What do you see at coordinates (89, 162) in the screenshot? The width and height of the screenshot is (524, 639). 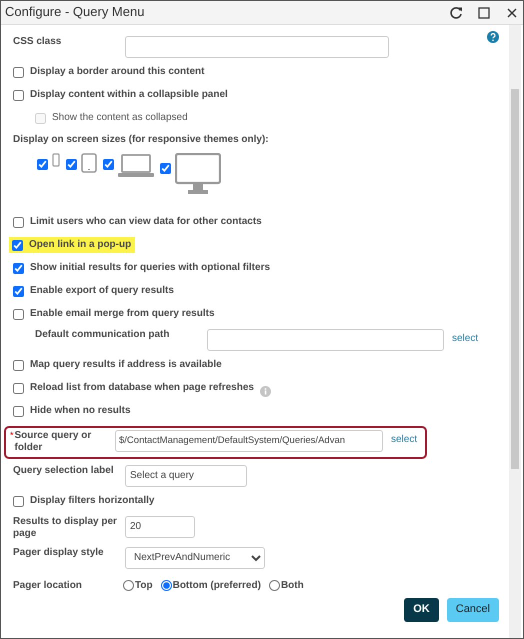 I see `tablet-icon` at bounding box center [89, 162].